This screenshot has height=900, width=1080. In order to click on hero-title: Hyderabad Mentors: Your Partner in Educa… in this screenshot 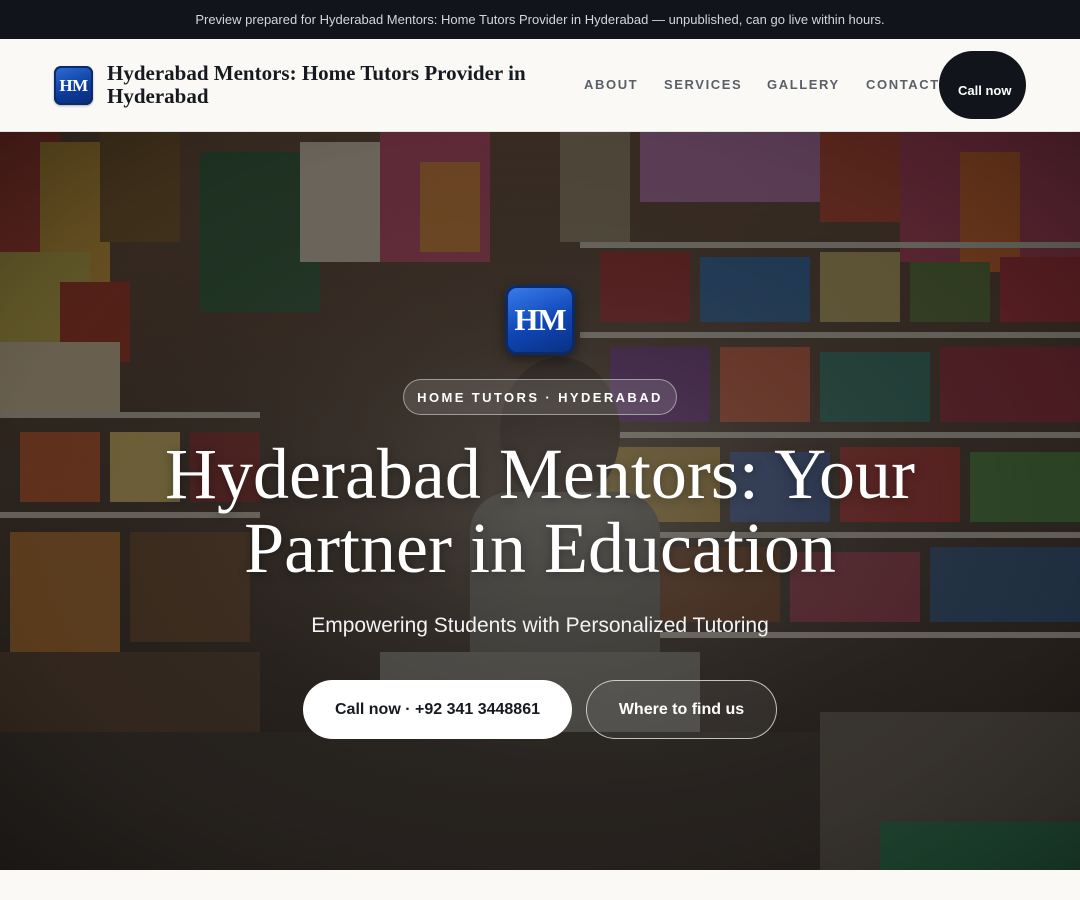, I will do `click(540, 511)`.